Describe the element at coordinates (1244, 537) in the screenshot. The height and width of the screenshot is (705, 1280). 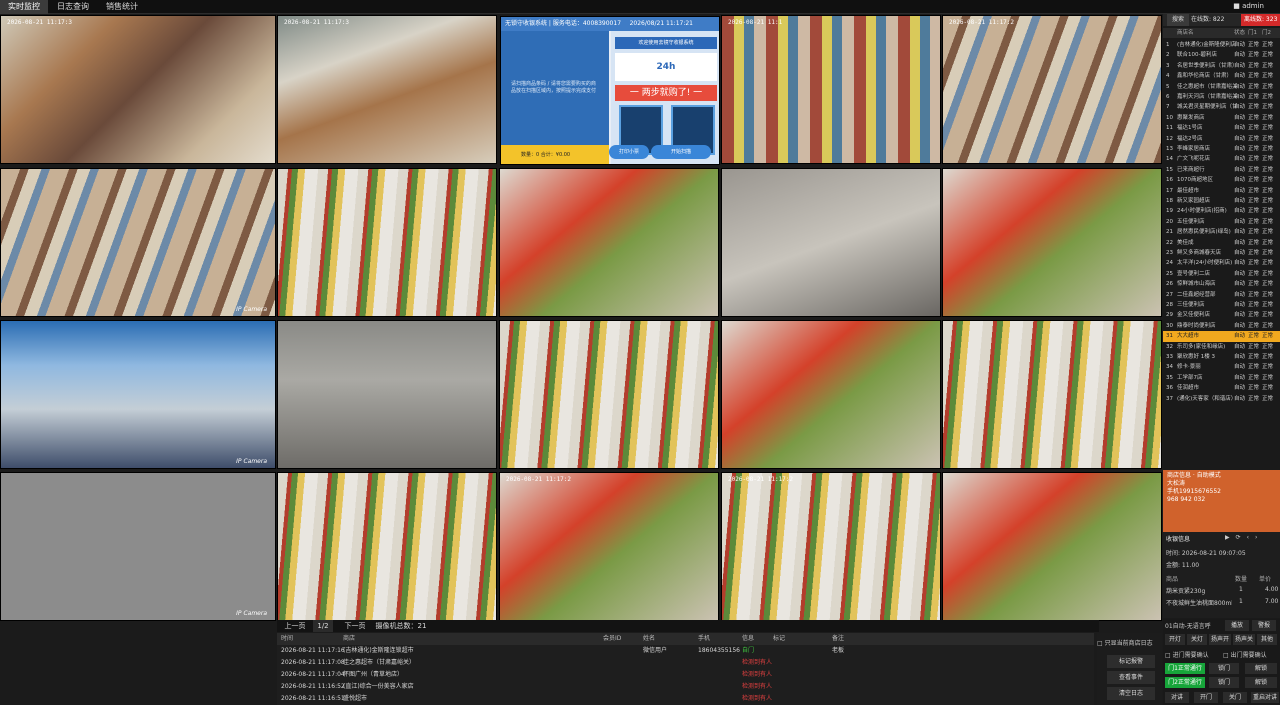
I see `receipt-nav-icons: ▶⟳‹›` at that location.